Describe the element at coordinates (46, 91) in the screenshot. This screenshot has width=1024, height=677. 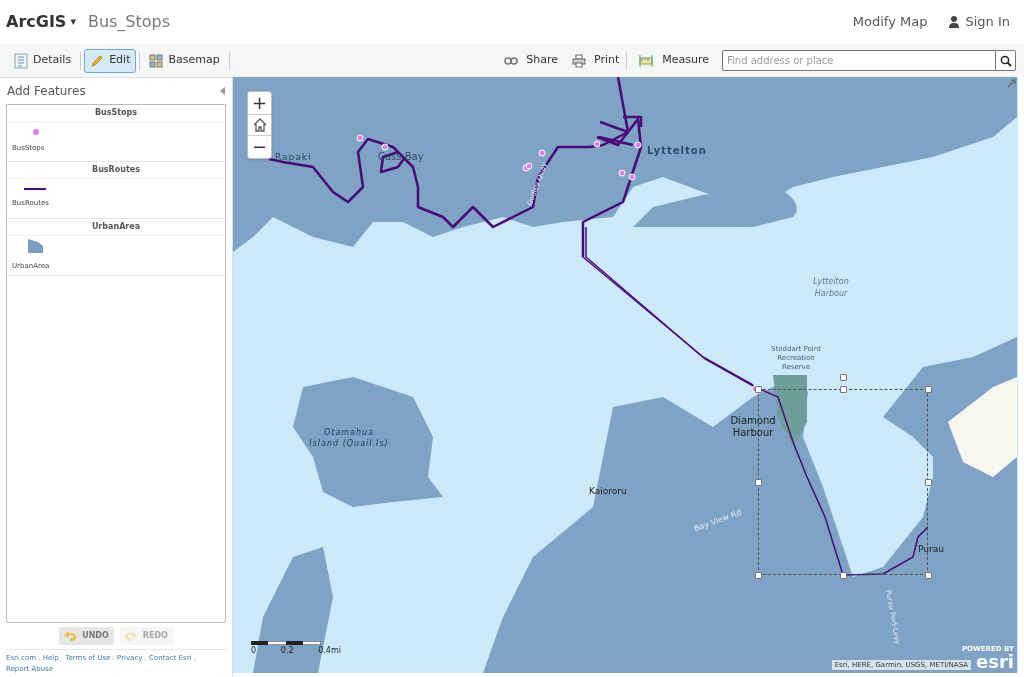
I see `panel-title: Add Features` at that location.